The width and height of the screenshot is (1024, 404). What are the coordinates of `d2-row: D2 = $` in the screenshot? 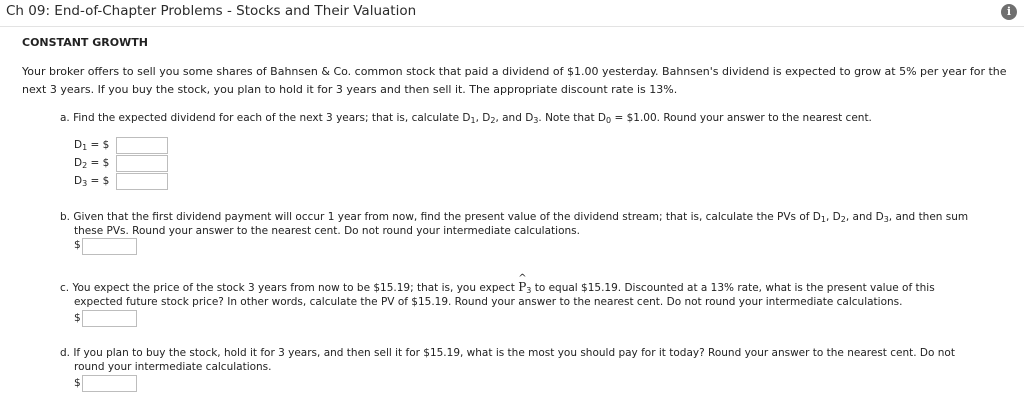 It's located at (92, 163).